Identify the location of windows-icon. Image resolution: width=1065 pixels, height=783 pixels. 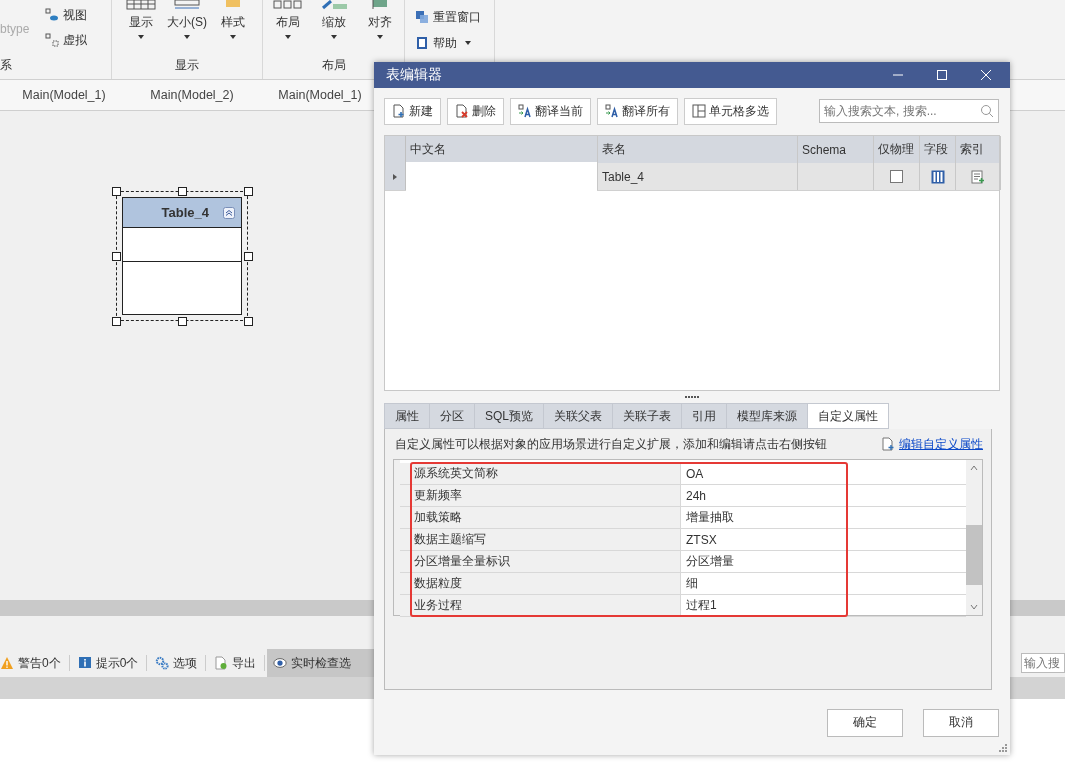
(422, 17).